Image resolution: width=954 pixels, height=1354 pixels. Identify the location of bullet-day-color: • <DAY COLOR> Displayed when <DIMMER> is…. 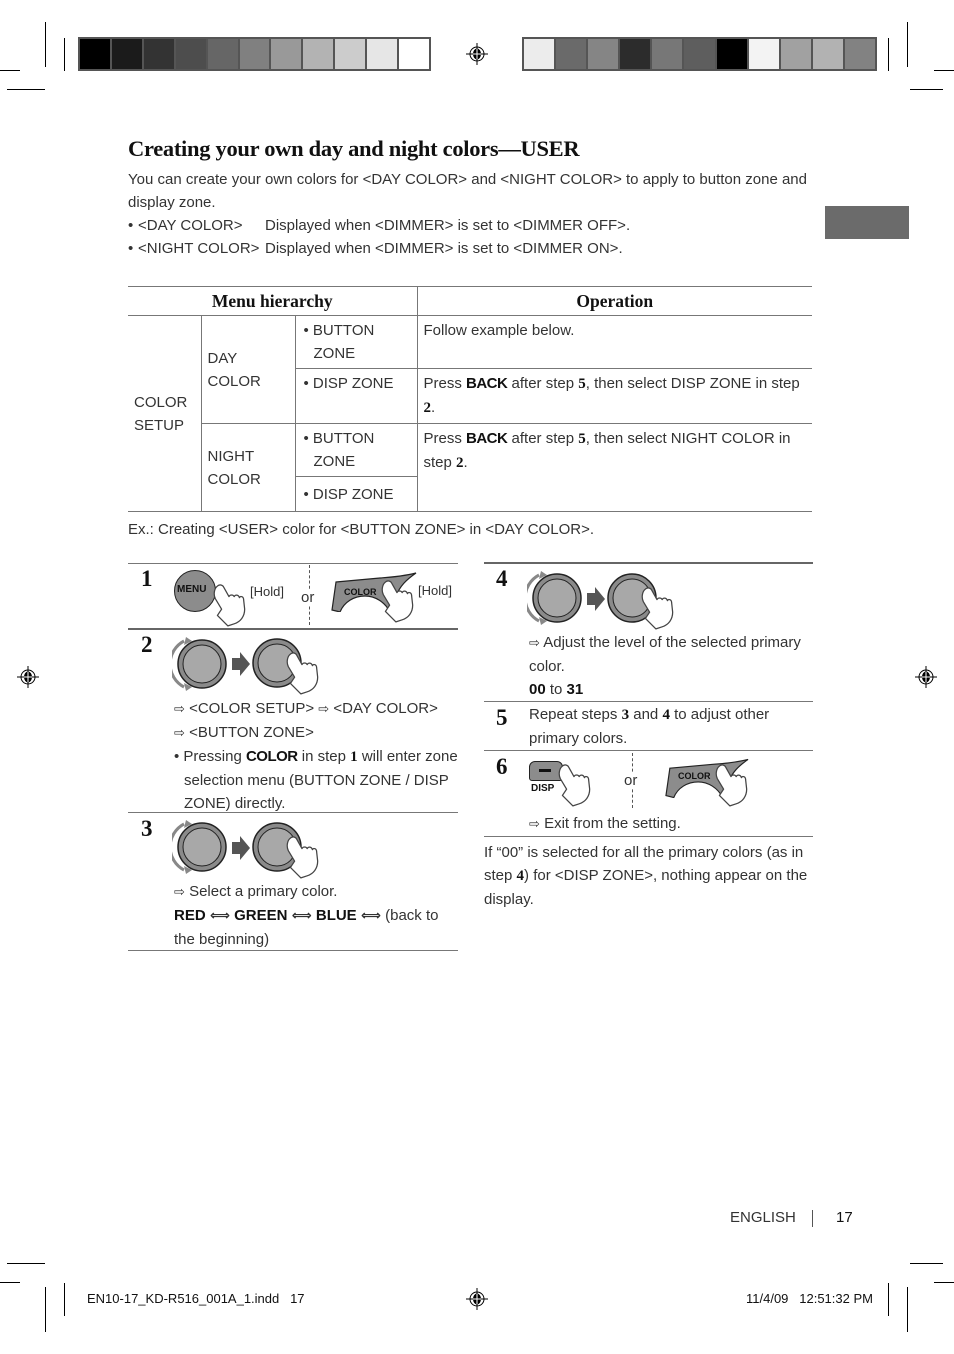
(379, 225).